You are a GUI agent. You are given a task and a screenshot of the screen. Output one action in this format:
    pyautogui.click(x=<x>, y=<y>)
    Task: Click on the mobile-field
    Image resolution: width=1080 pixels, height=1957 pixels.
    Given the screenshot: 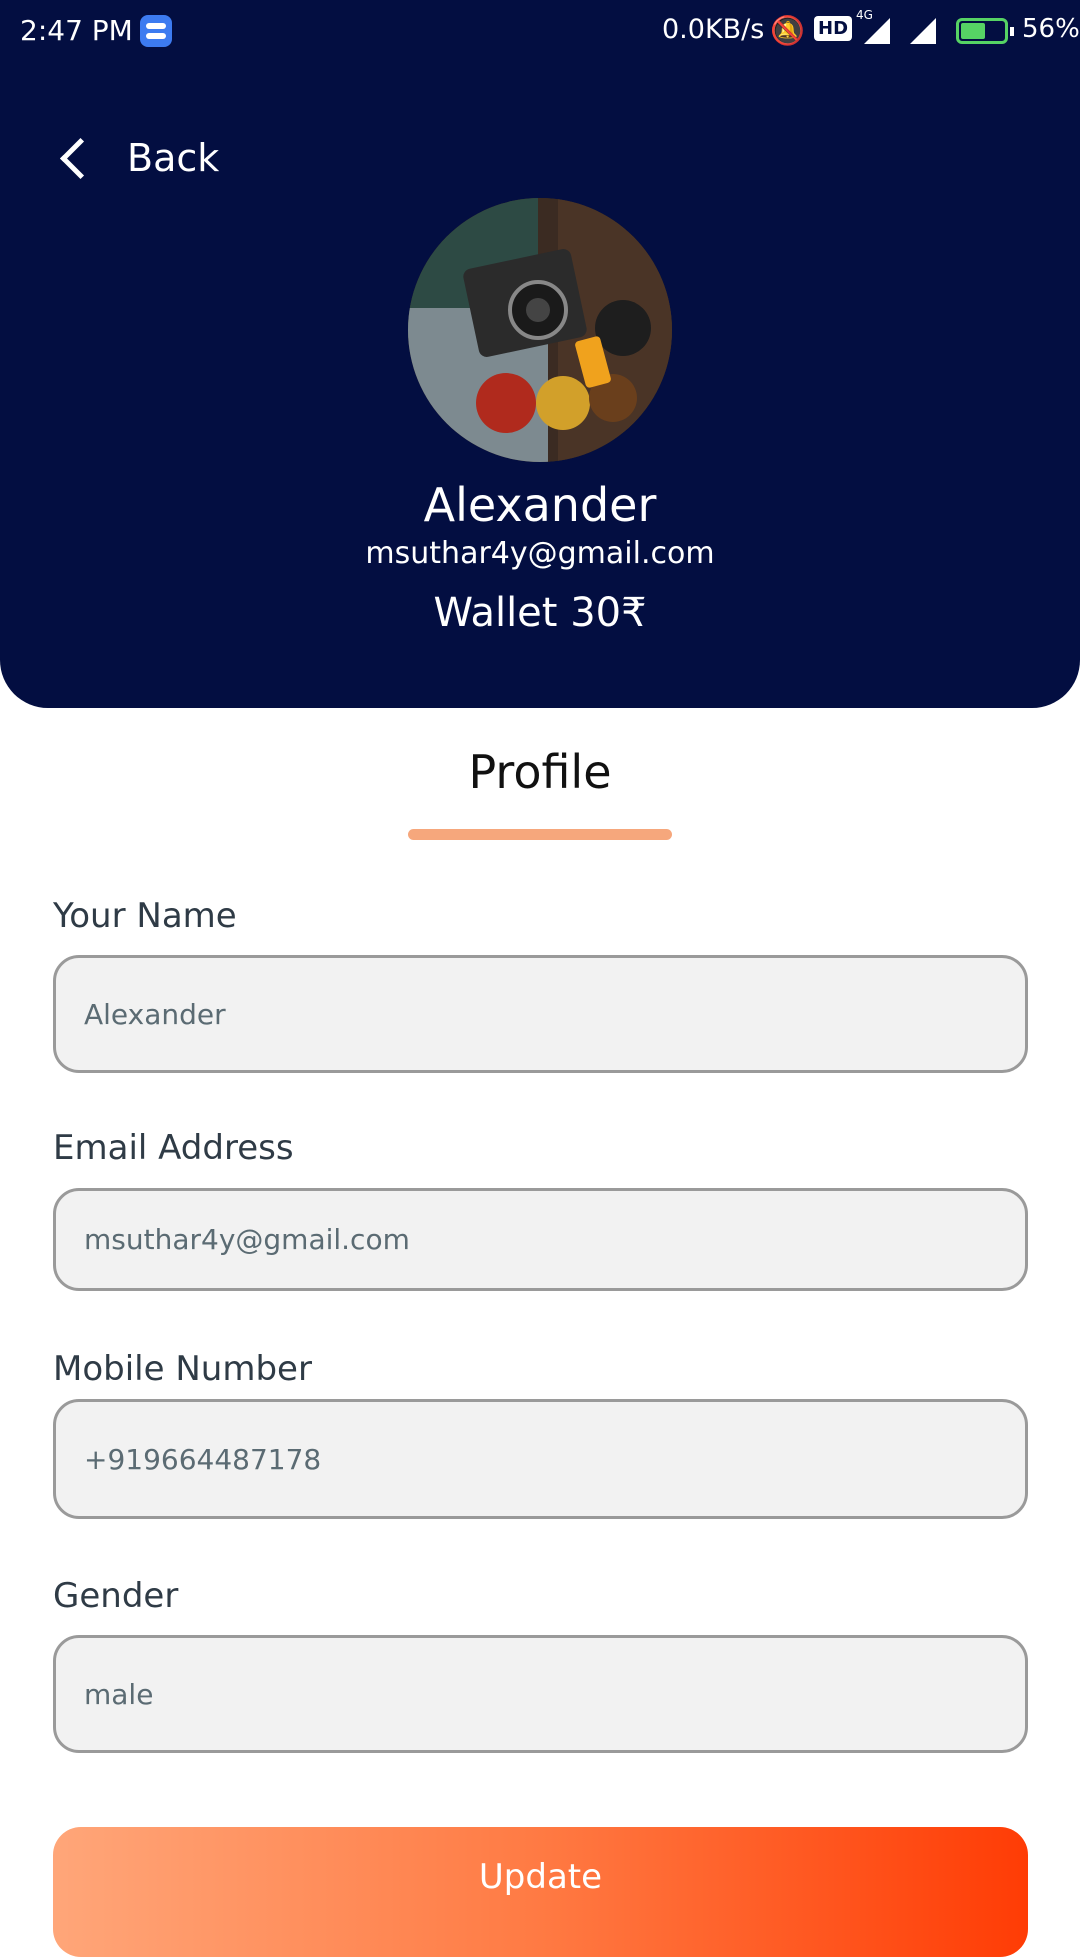 What is the action you would take?
    pyautogui.click(x=540, y=1459)
    